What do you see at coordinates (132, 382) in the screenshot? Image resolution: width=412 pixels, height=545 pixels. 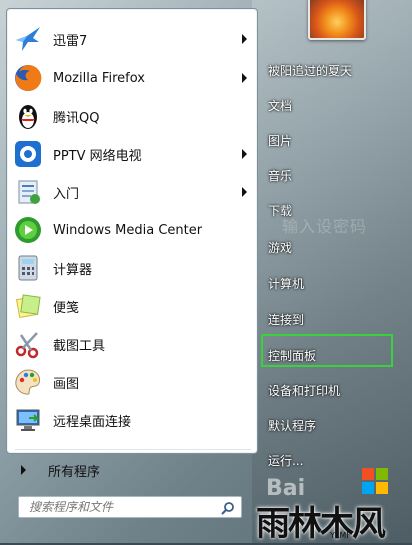 I see `program-item-paint: 画图` at bounding box center [132, 382].